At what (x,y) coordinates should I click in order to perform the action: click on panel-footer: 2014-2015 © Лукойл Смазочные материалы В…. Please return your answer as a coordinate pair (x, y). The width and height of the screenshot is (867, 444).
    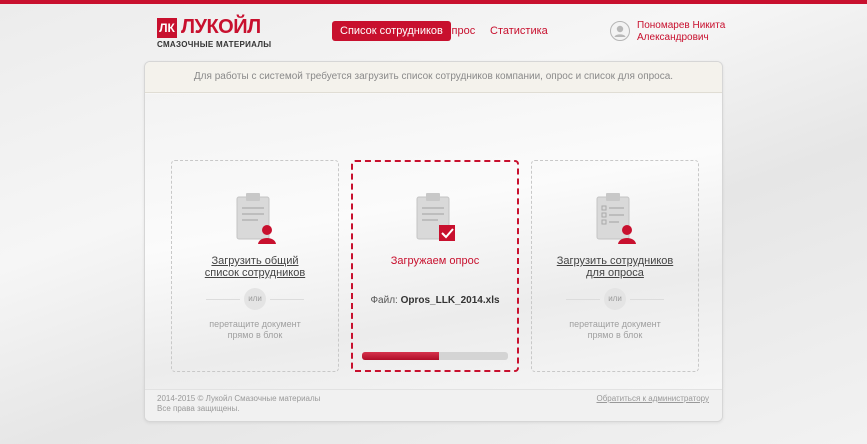
    Looking at the image, I should click on (433, 405).